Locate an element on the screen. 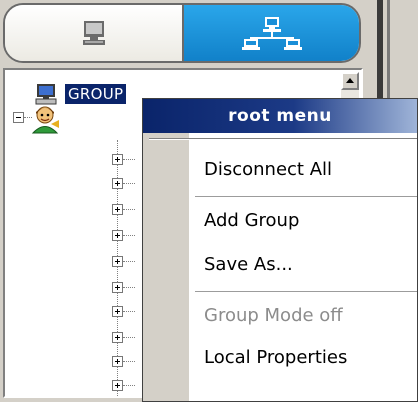  user-icon is located at coordinates (45, 120).